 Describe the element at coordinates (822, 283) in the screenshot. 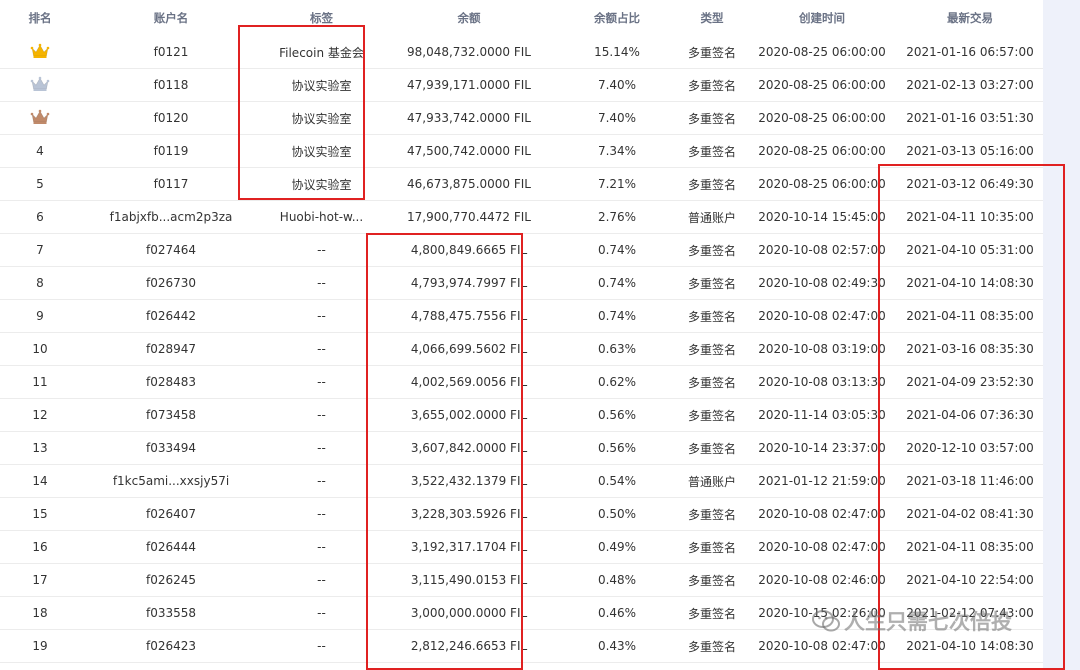

I see `cell-created: 2020-10-08 02:49:30` at that location.